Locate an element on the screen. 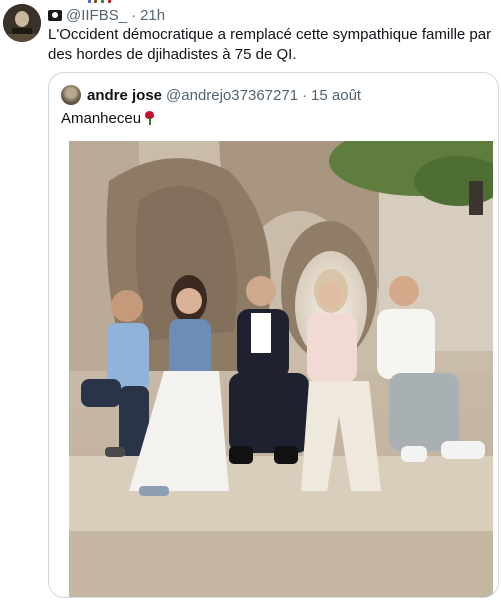 The image size is (501, 604). quoted-tweet-text-row: Amanheceu is located at coordinates (108, 119).